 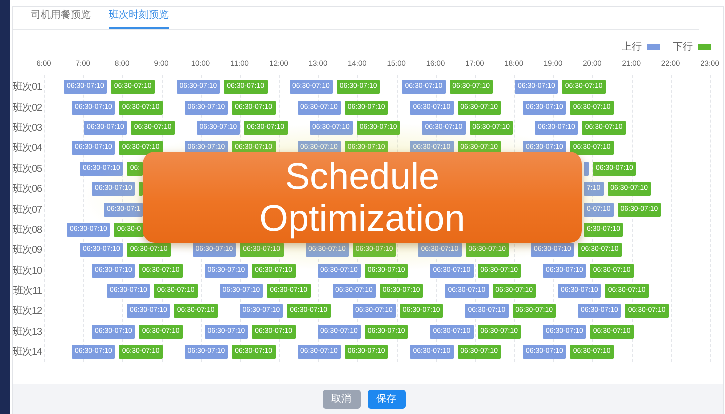 I want to click on row-label: 班次02, so click(x=28, y=108).